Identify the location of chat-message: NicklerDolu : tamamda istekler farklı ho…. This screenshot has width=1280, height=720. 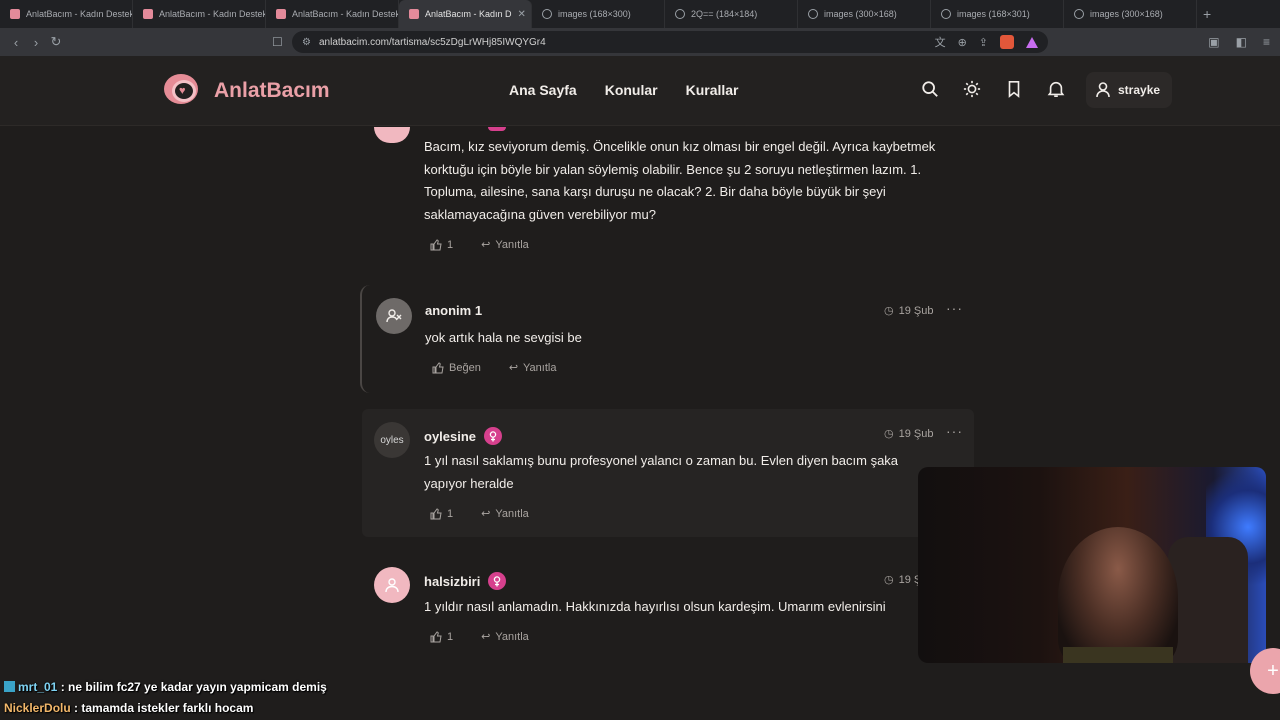
(129, 708).